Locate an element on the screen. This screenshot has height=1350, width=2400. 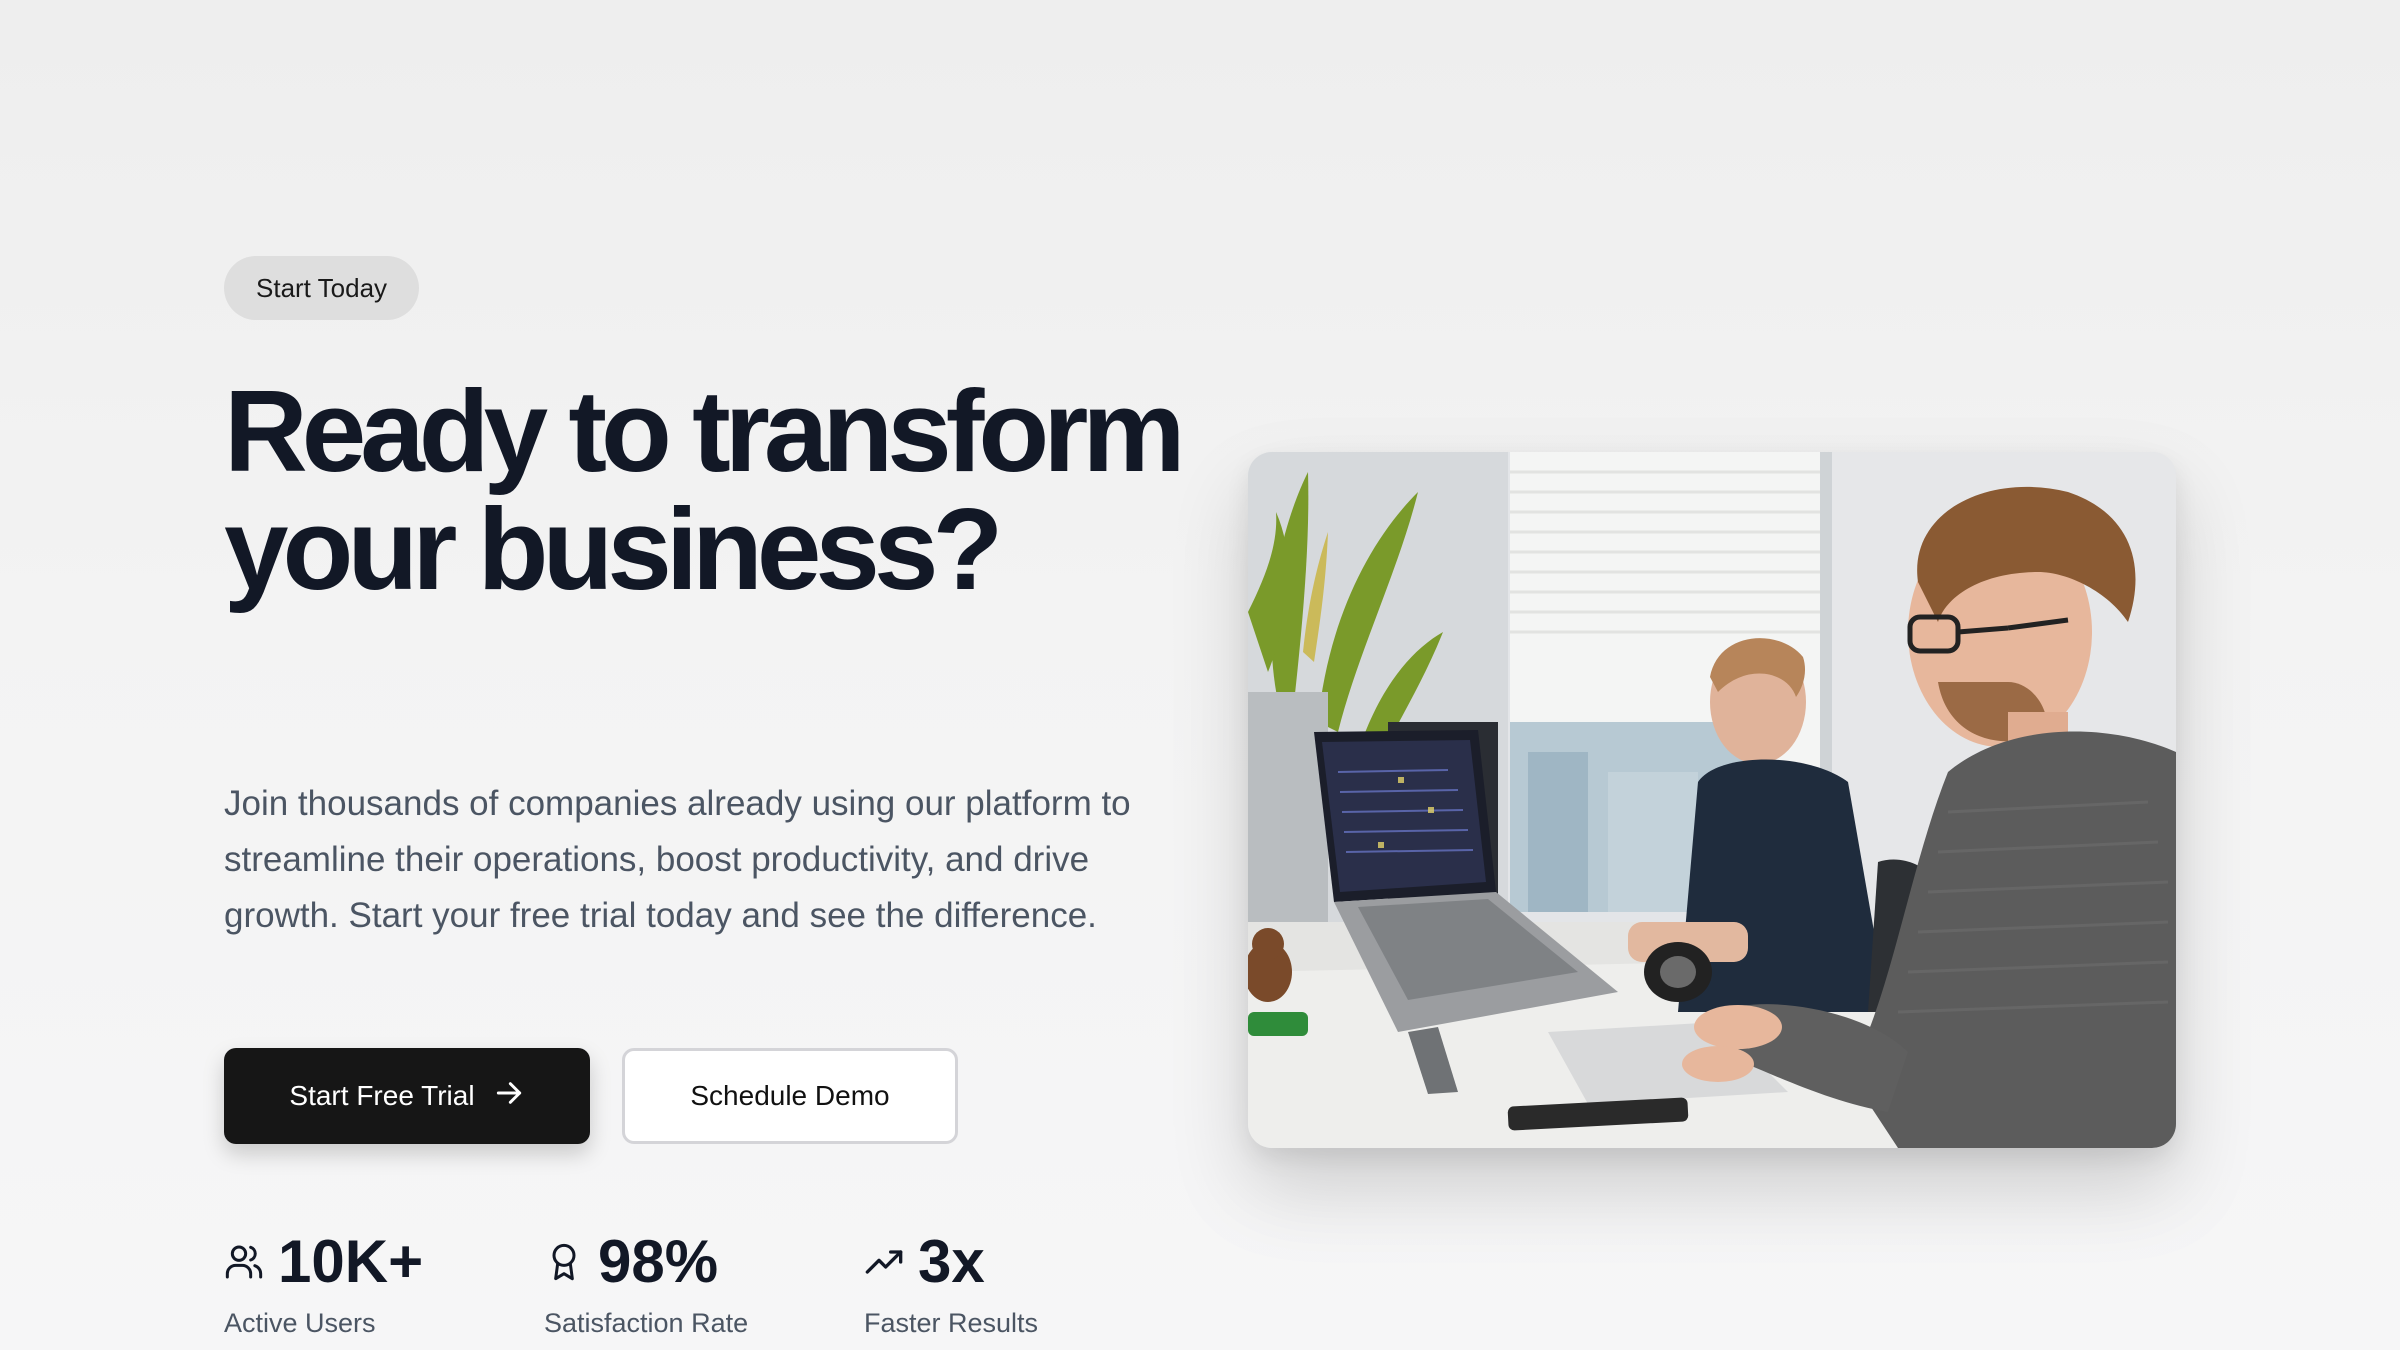
schedule-demo-button: Schedule Demo is located at coordinates (790, 1096).